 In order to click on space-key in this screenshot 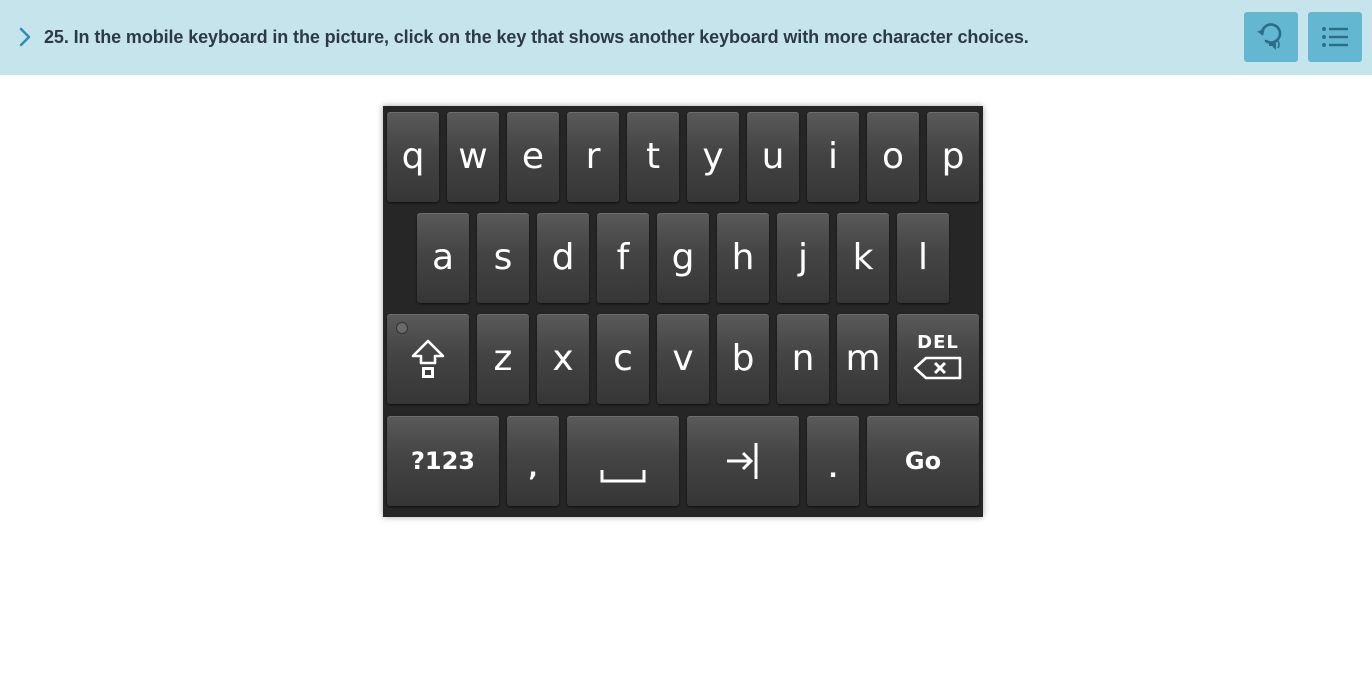, I will do `click(623, 461)`.